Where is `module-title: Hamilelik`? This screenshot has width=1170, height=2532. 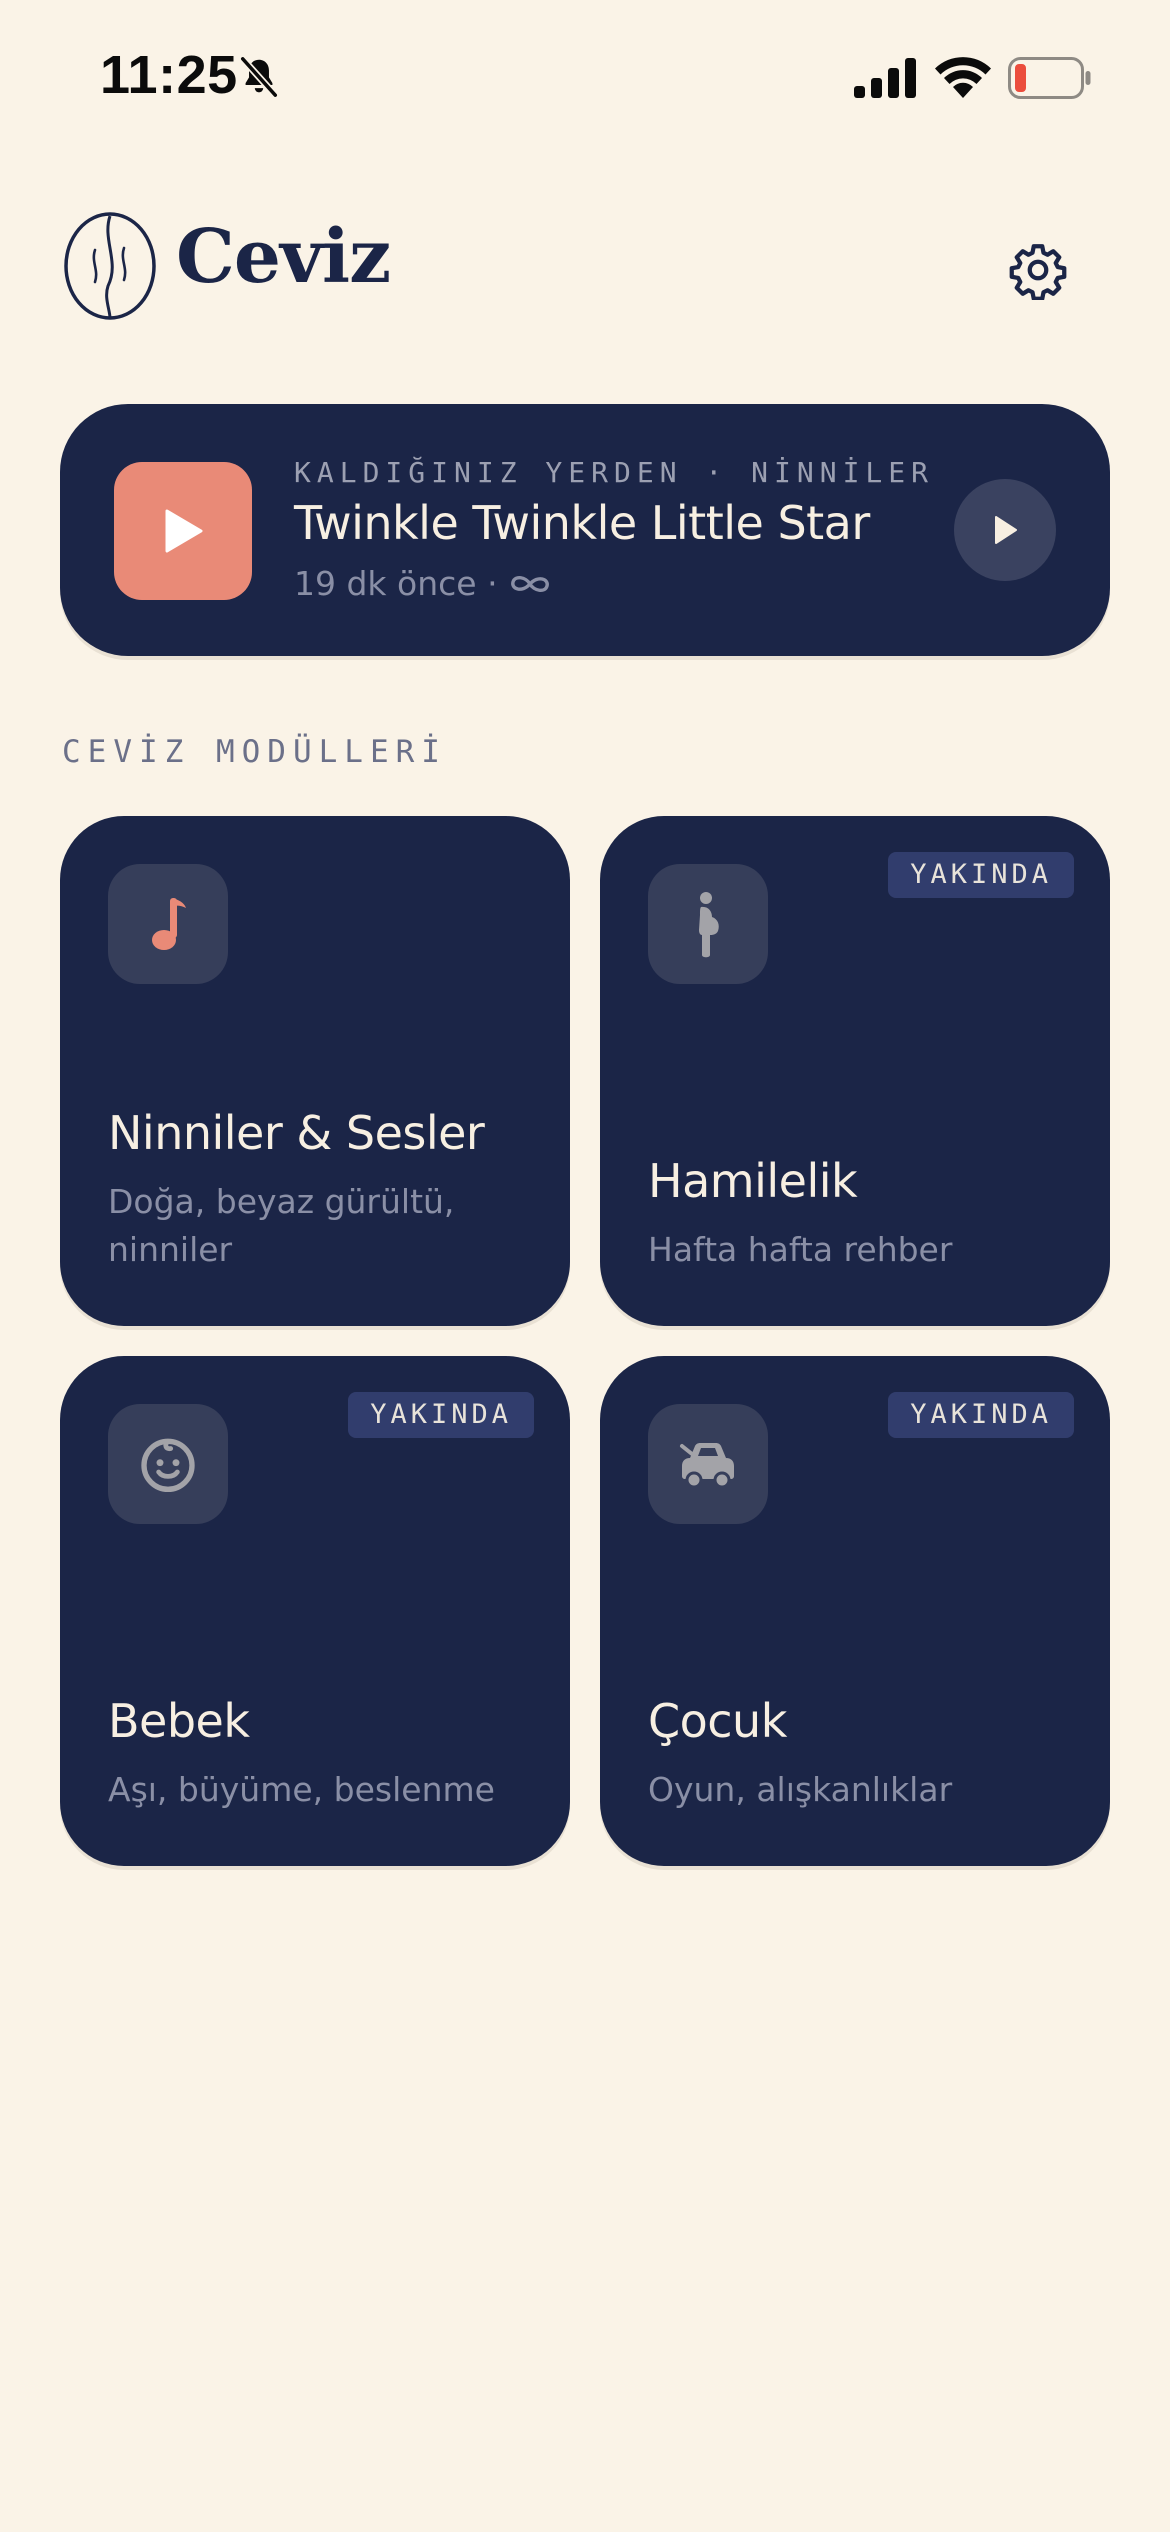
module-title: Hamilelik is located at coordinates (753, 1181).